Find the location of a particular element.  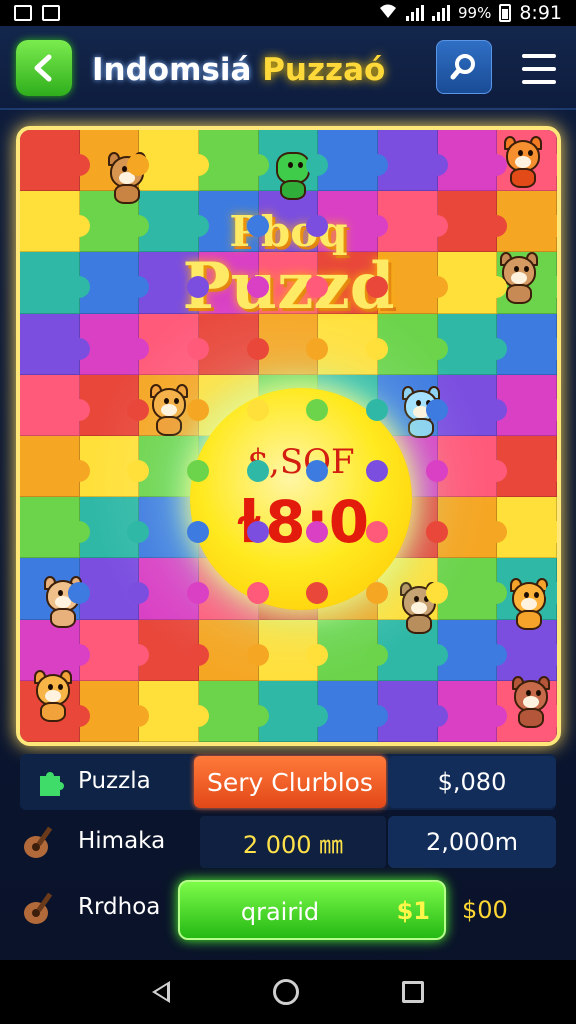

prize-coin: $,SOF ɫ8:0 is located at coordinates (301, 499).